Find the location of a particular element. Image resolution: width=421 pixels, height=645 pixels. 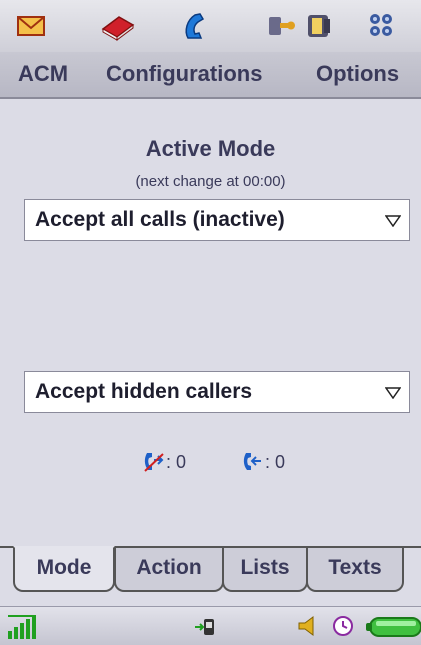

sim-transfer-icon is located at coordinates (206, 629).